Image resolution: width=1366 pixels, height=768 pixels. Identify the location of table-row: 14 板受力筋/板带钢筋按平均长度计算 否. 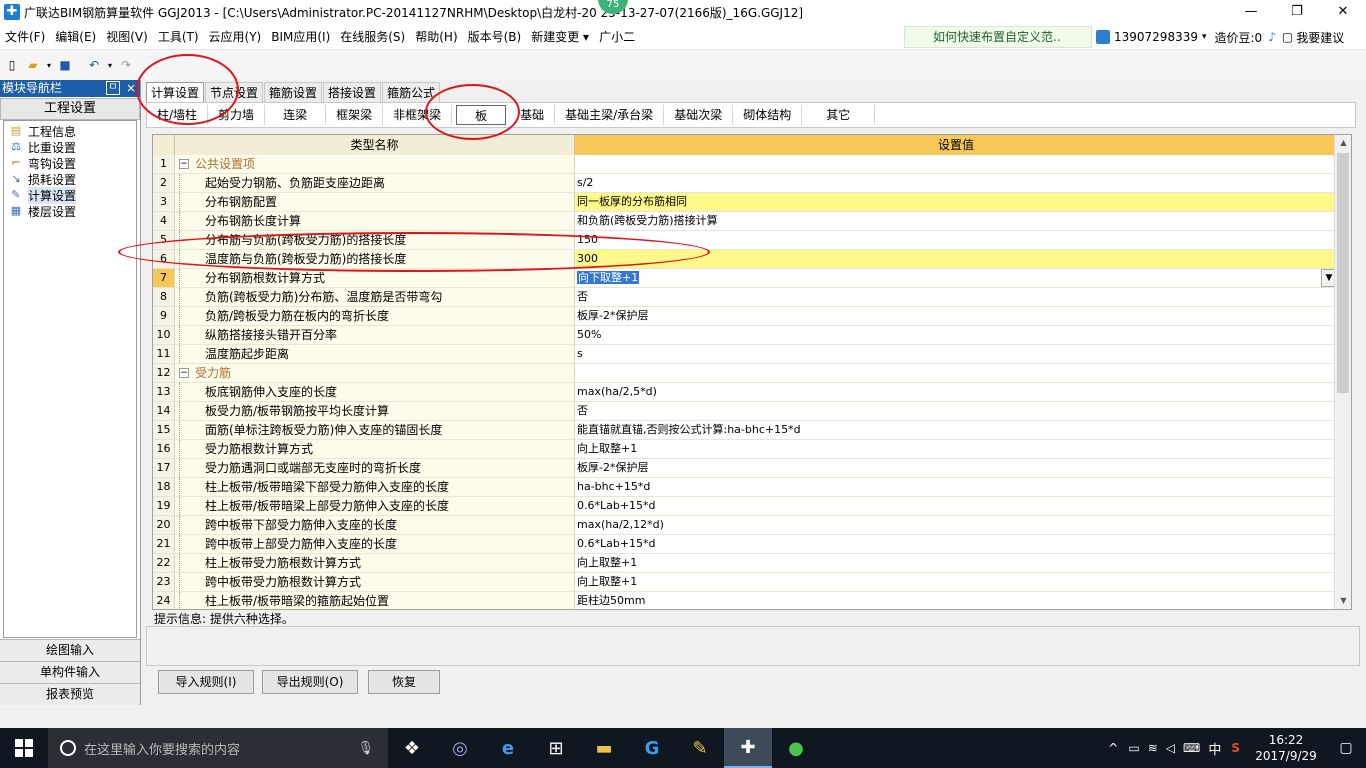
(752, 411).